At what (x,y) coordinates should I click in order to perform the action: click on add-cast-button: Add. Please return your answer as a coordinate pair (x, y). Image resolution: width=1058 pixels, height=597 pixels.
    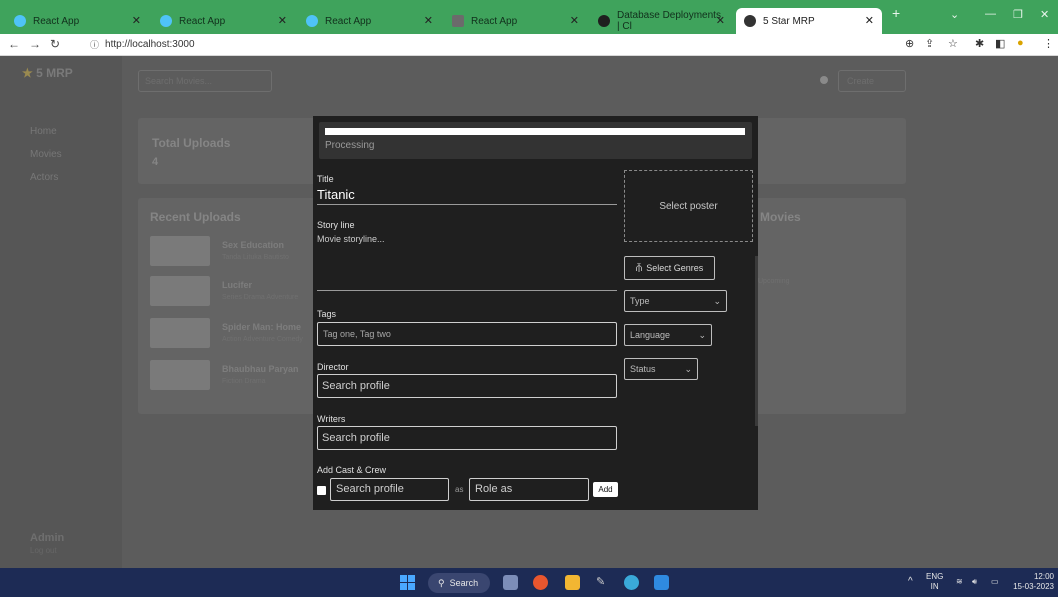
    Looking at the image, I should click on (605, 489).